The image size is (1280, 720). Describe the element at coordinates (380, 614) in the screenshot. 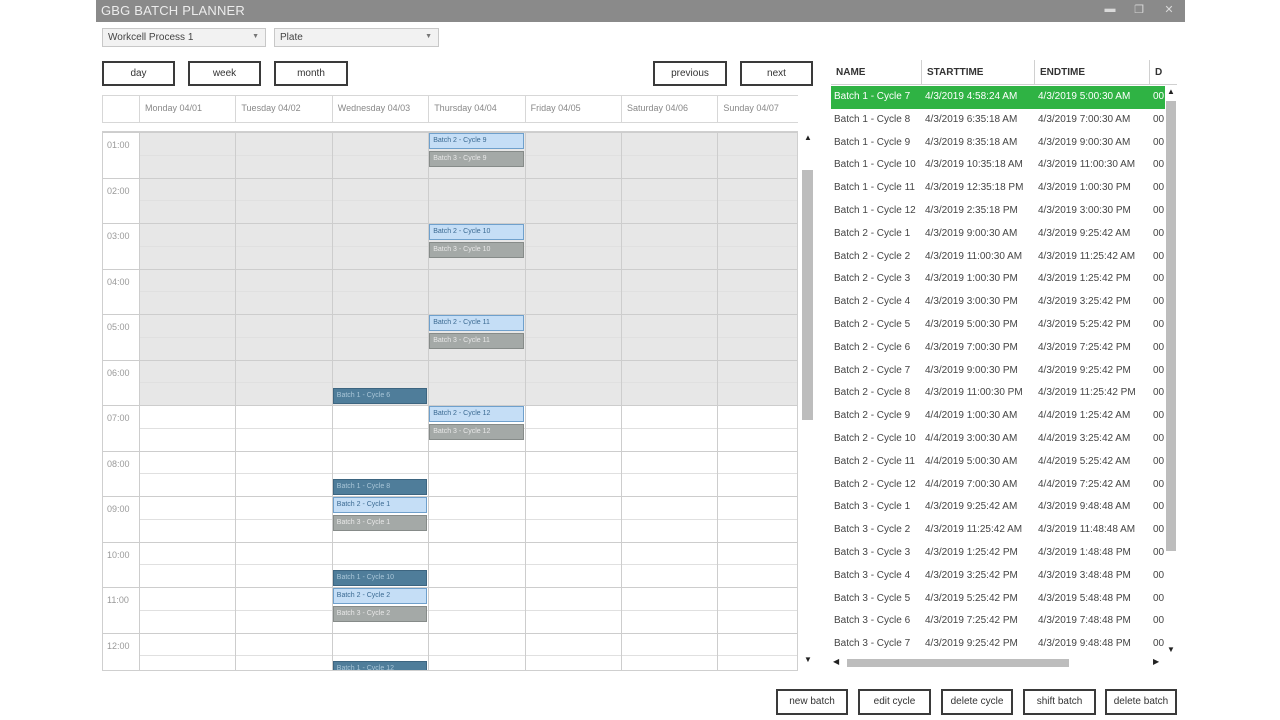

I see `calendar-event: Batch 3 - Cycle 2` at that location.